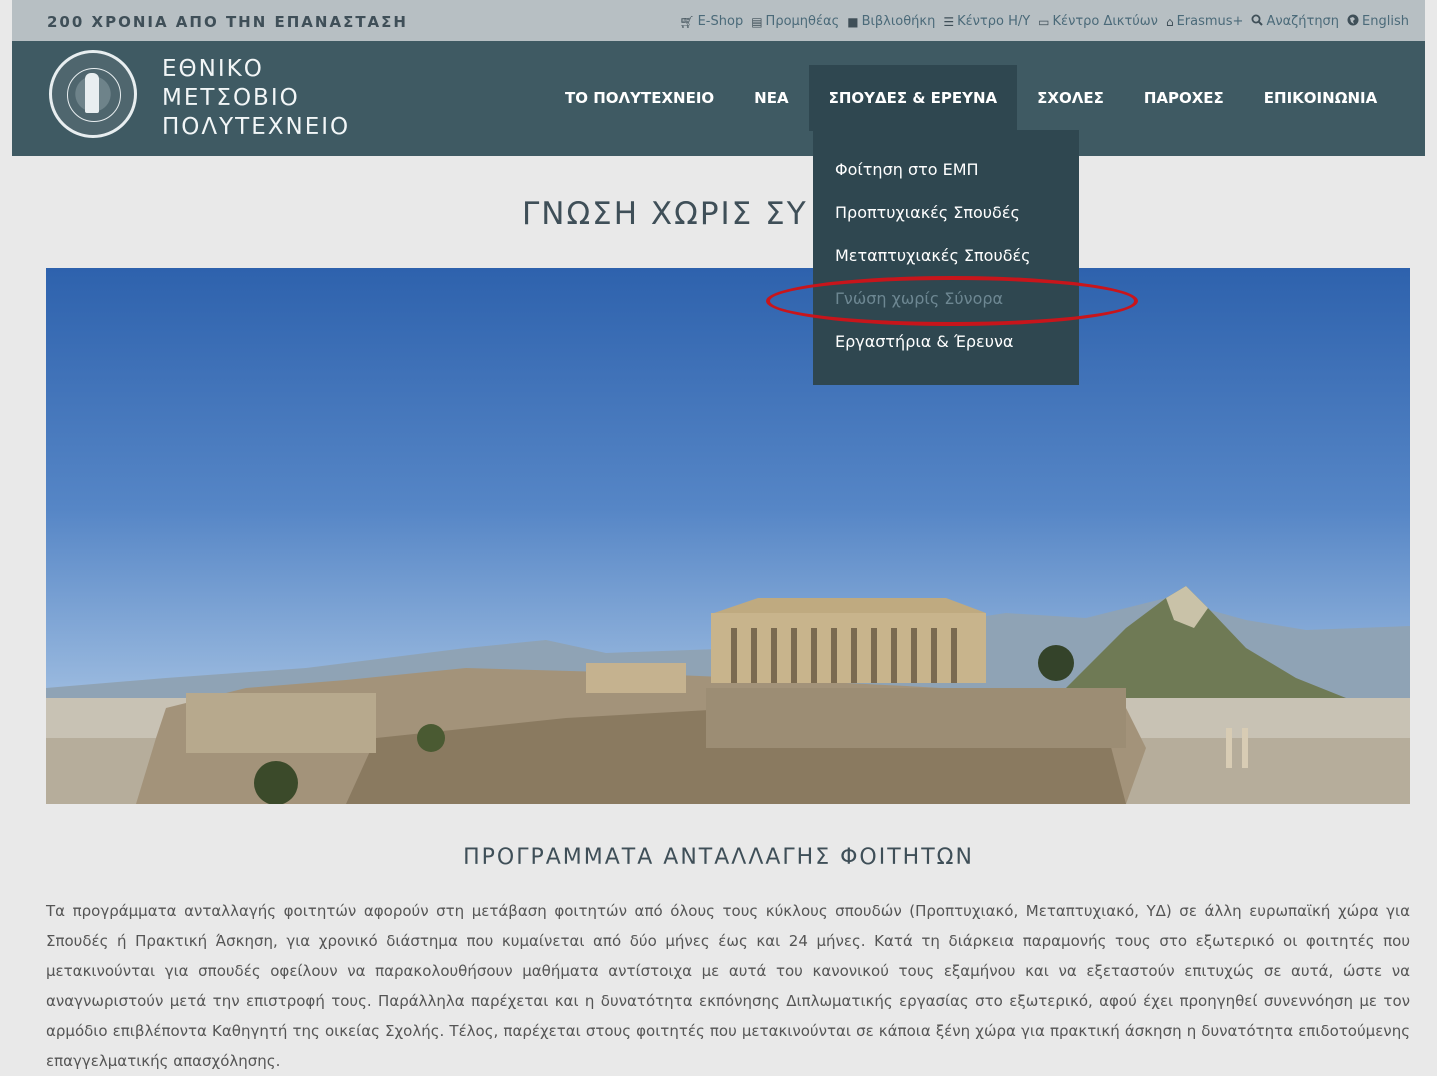 The height and width of the screenshot is (1076, 1437). Describe the element at coordinates (231, 98) in the screenshot. I see `university-name-line: ΜΕΤΣΟΒΙΟ` at that location.